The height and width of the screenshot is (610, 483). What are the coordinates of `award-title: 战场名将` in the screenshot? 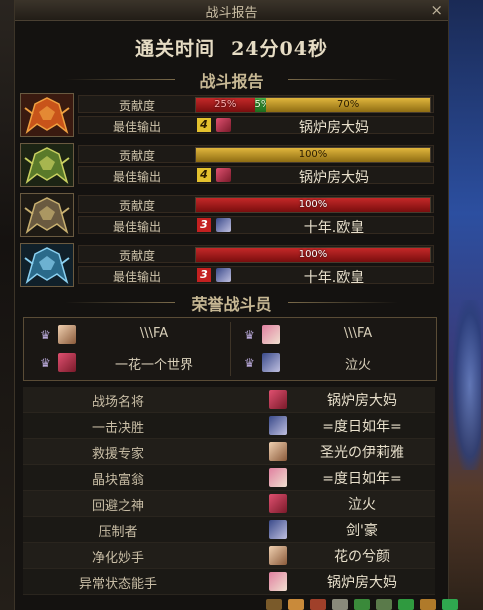 It's located at (117, 402).